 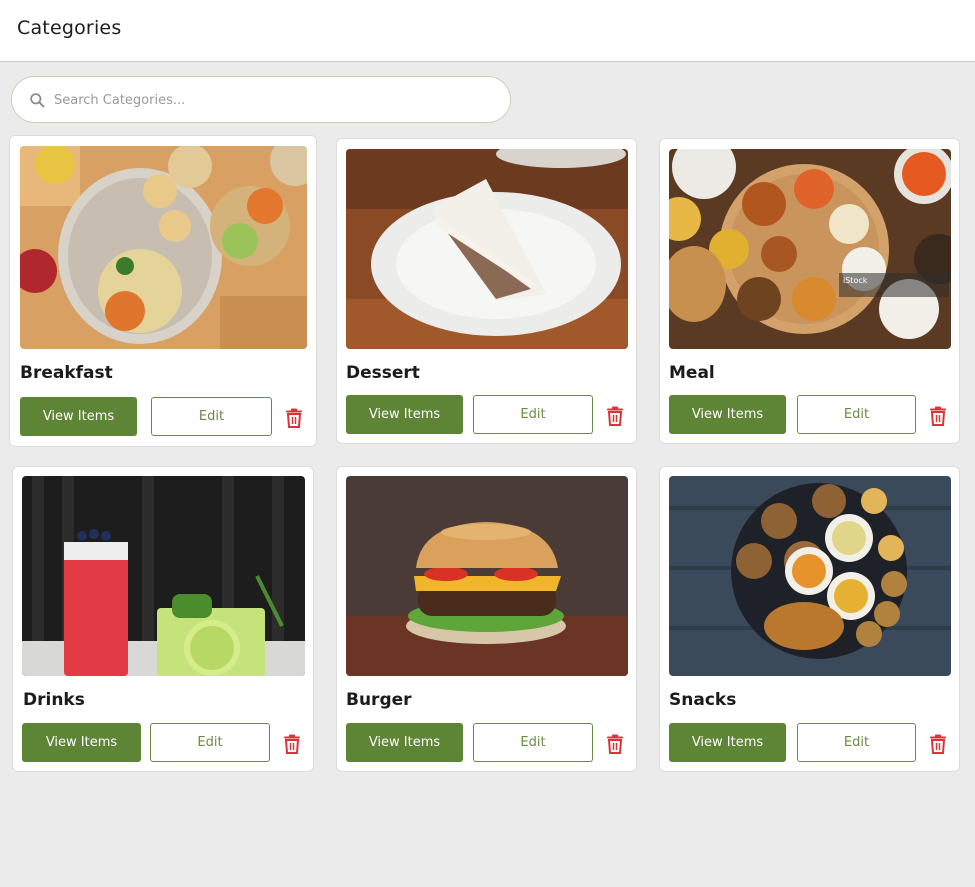 What do you see at coordinates (692, 373) in the screenshot?
I see `category-title: Meal` at bounding box center [692, 373].